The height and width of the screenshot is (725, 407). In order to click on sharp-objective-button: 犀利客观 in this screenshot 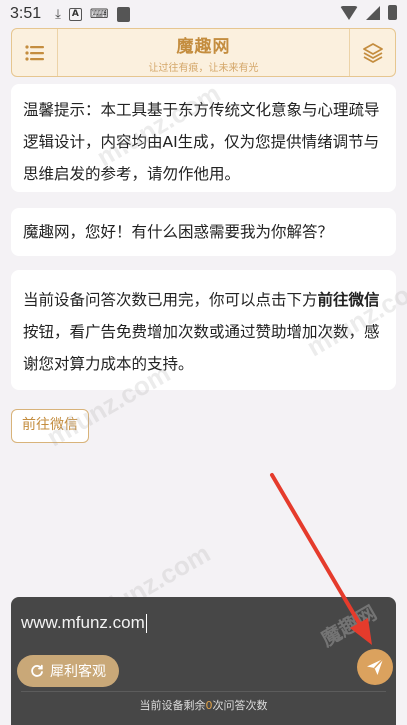, I will do `click(68, 671)`.